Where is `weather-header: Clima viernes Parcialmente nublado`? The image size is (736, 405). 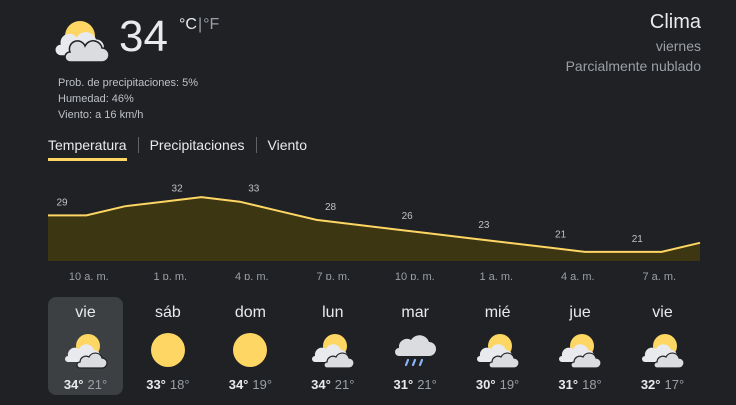 weather-header: Clima viernes Parcialmente nublado is located at coordinates (633, 43).